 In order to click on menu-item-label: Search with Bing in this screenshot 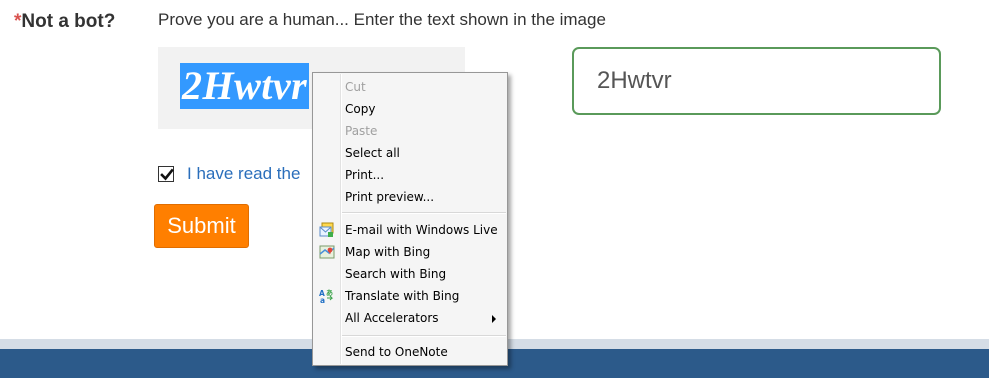, I will do `click(396, 274)`.